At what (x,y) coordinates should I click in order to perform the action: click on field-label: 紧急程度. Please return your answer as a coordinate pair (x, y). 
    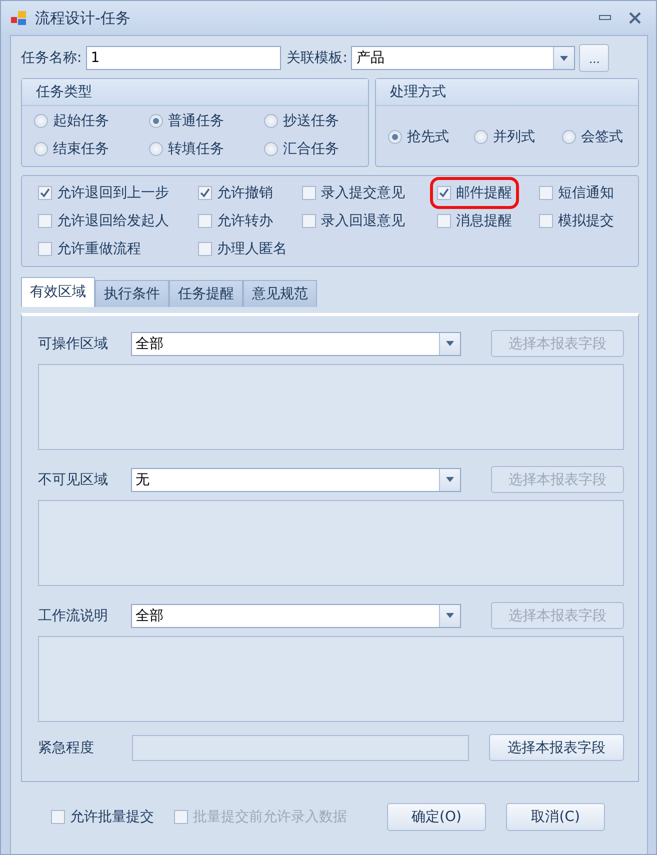
    Looking at the image, I should click on (66, 747).